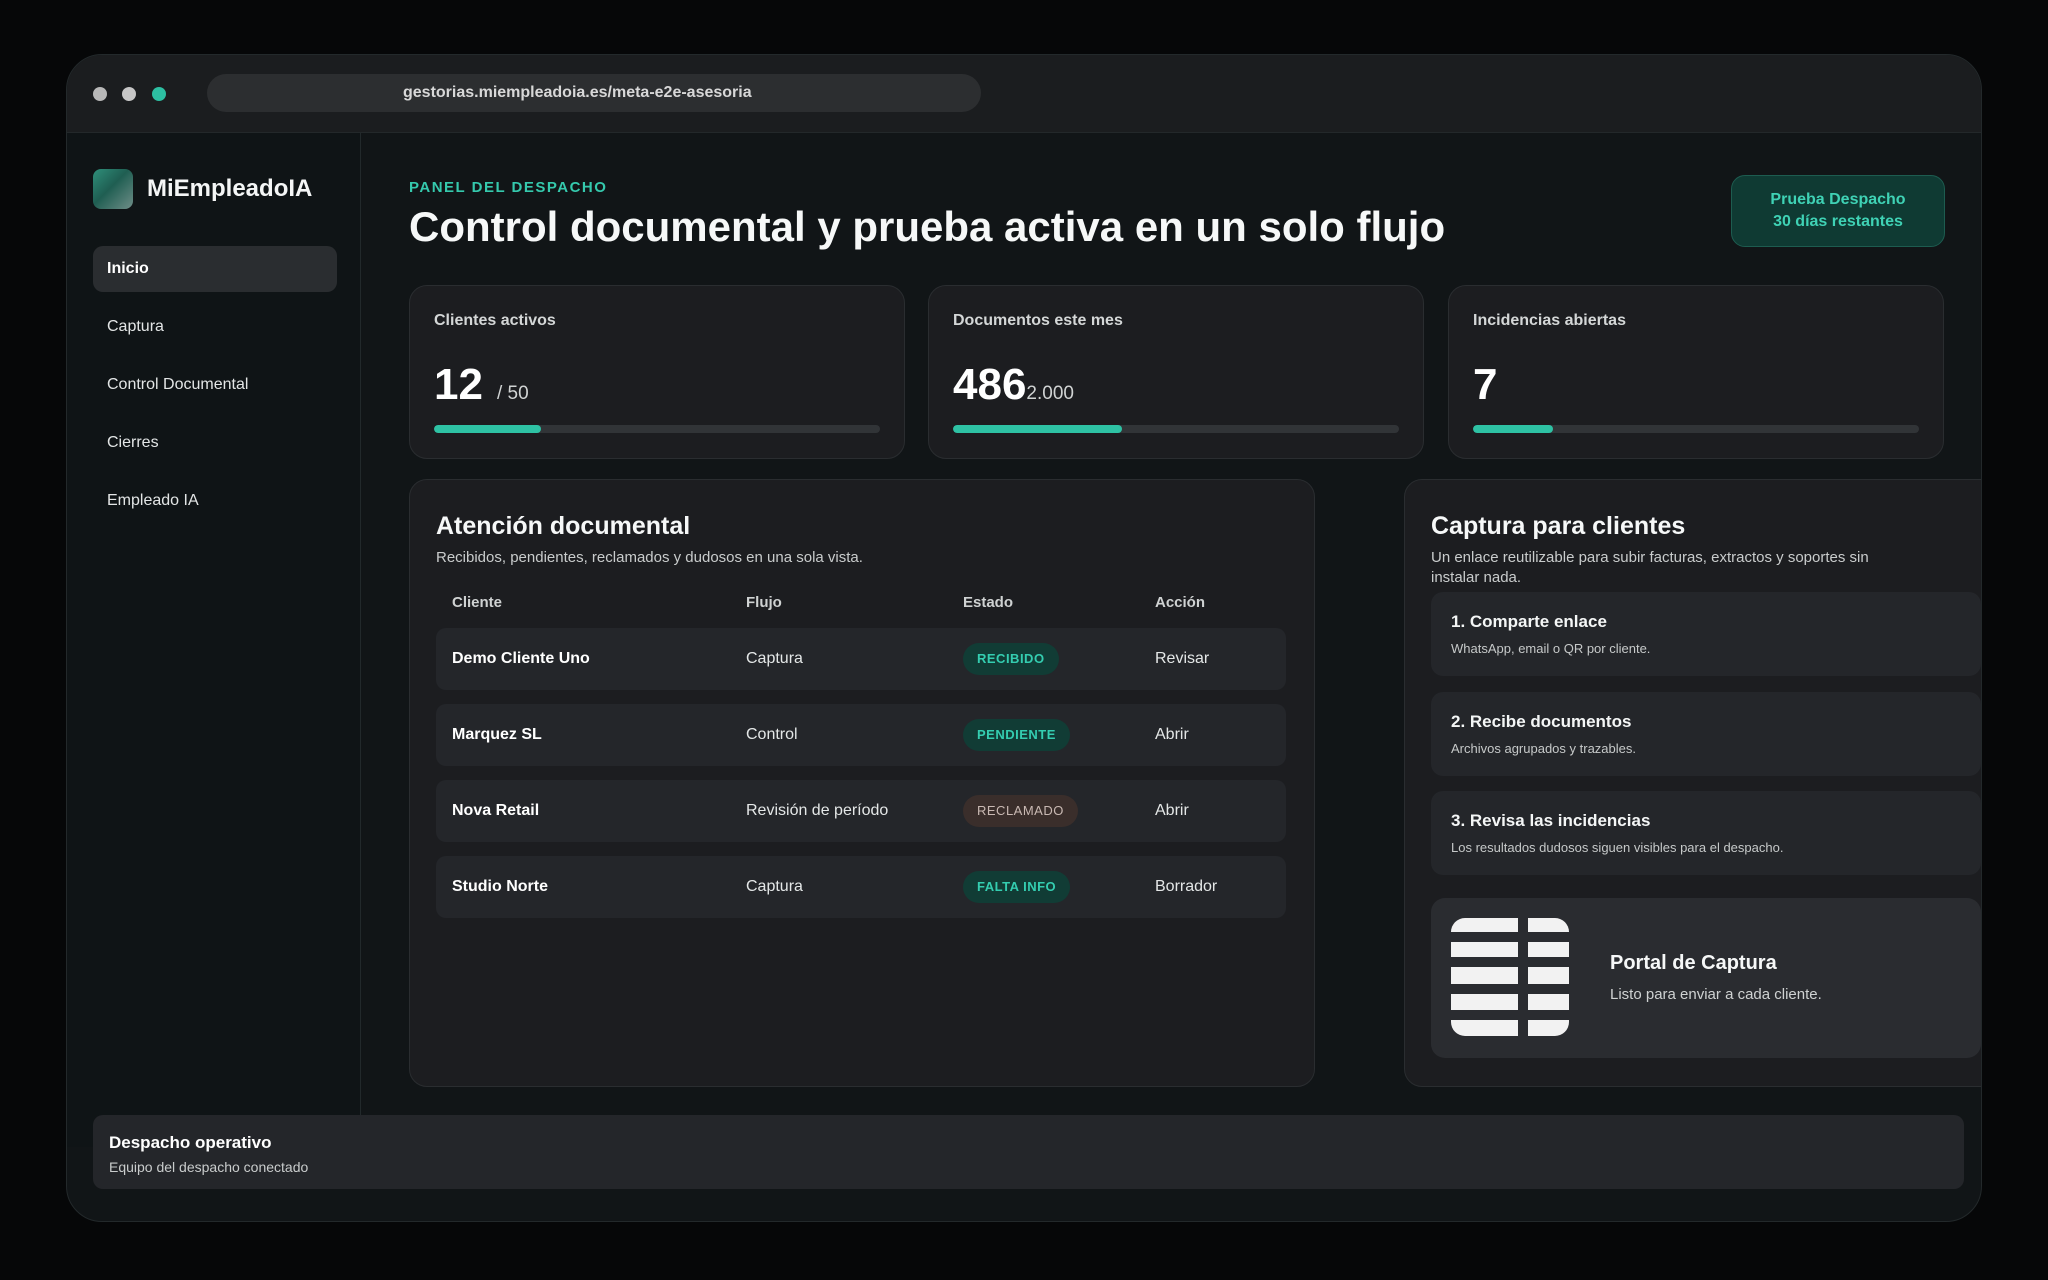 The image size is (2048, 1280). What do you see at coordinates (1549, 320) in the screenshot?
I see `stat-label: Incidencias abiertas` at bounding box center [1549, 320].